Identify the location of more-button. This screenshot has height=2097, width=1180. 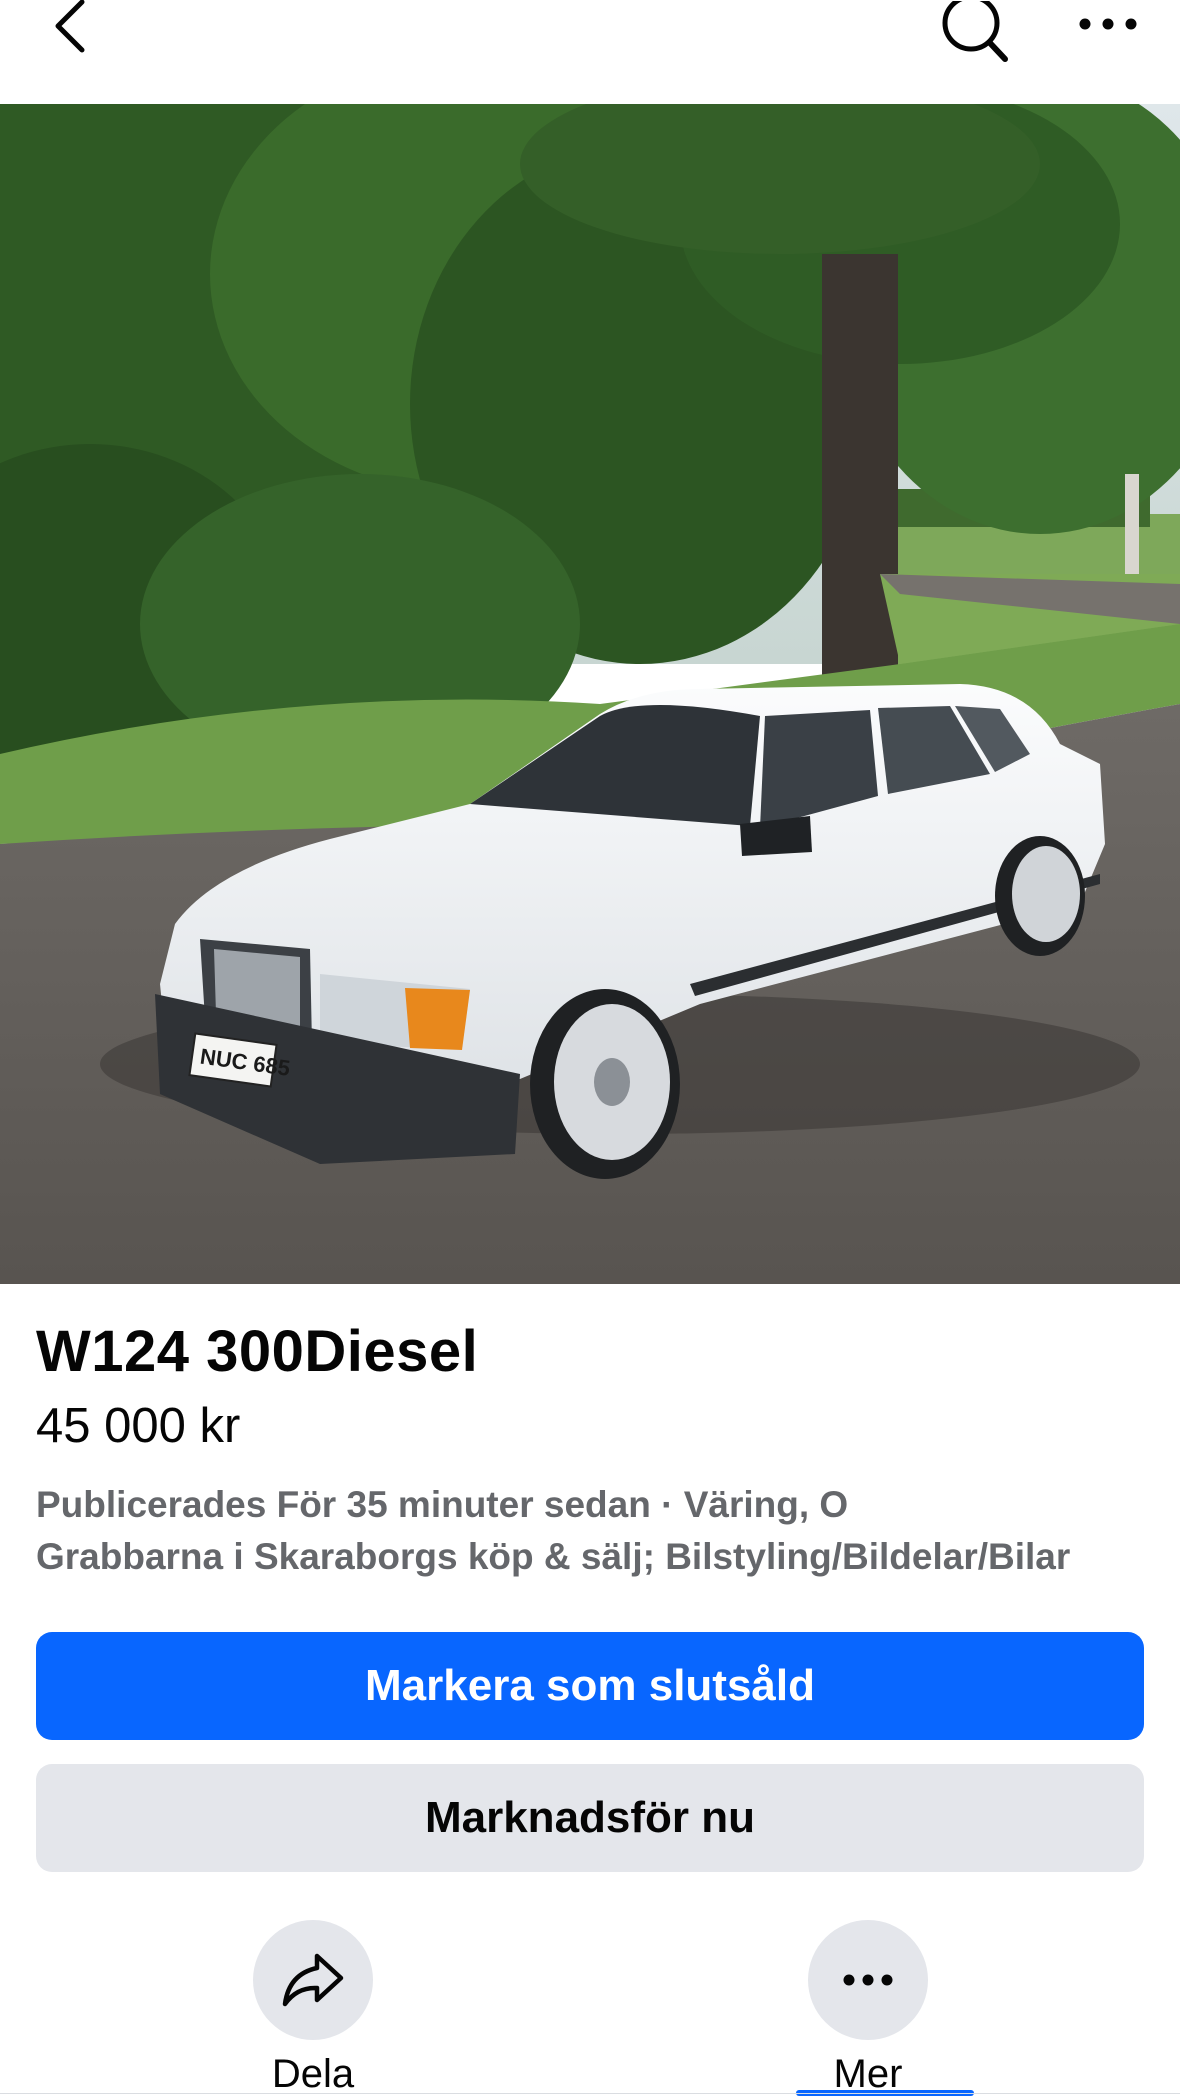
(868, 1980).